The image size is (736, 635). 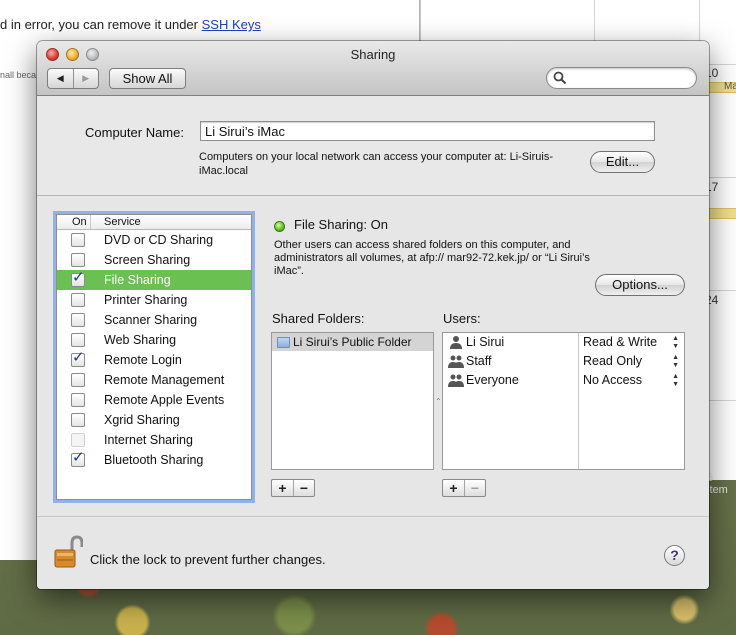 I want to click on add-folder-button: +, so click(x=282, y=488).